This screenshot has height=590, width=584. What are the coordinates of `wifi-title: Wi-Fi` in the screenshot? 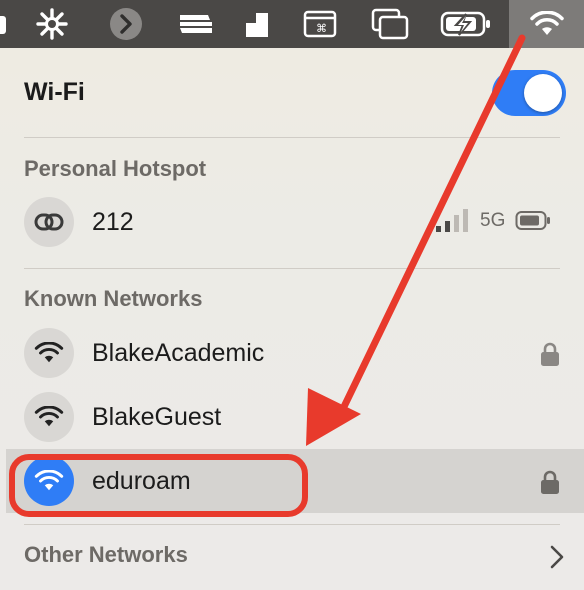 It's located at (54, 92).